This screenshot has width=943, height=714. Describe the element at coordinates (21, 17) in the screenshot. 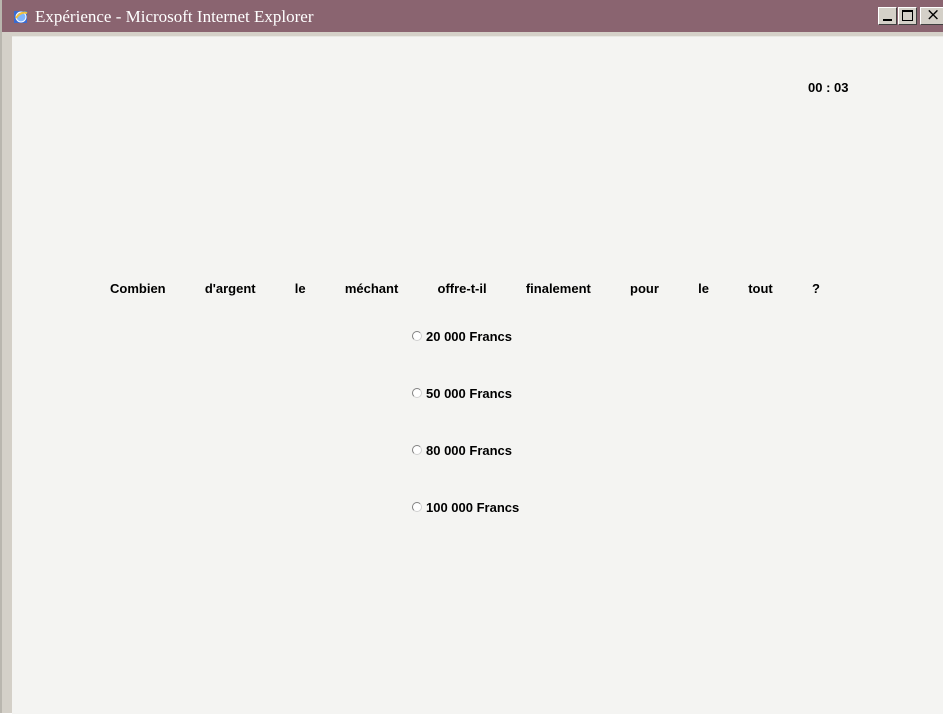

I see `internet-explorer-icon` at that location.